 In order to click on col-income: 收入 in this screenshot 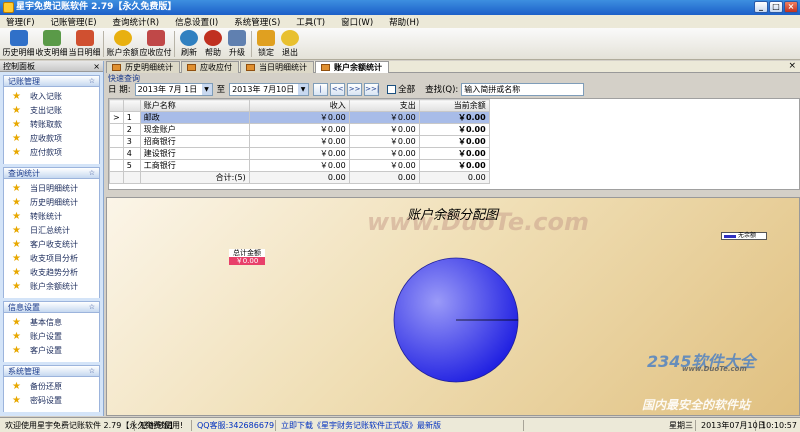, I will do `click(299, 105)`.